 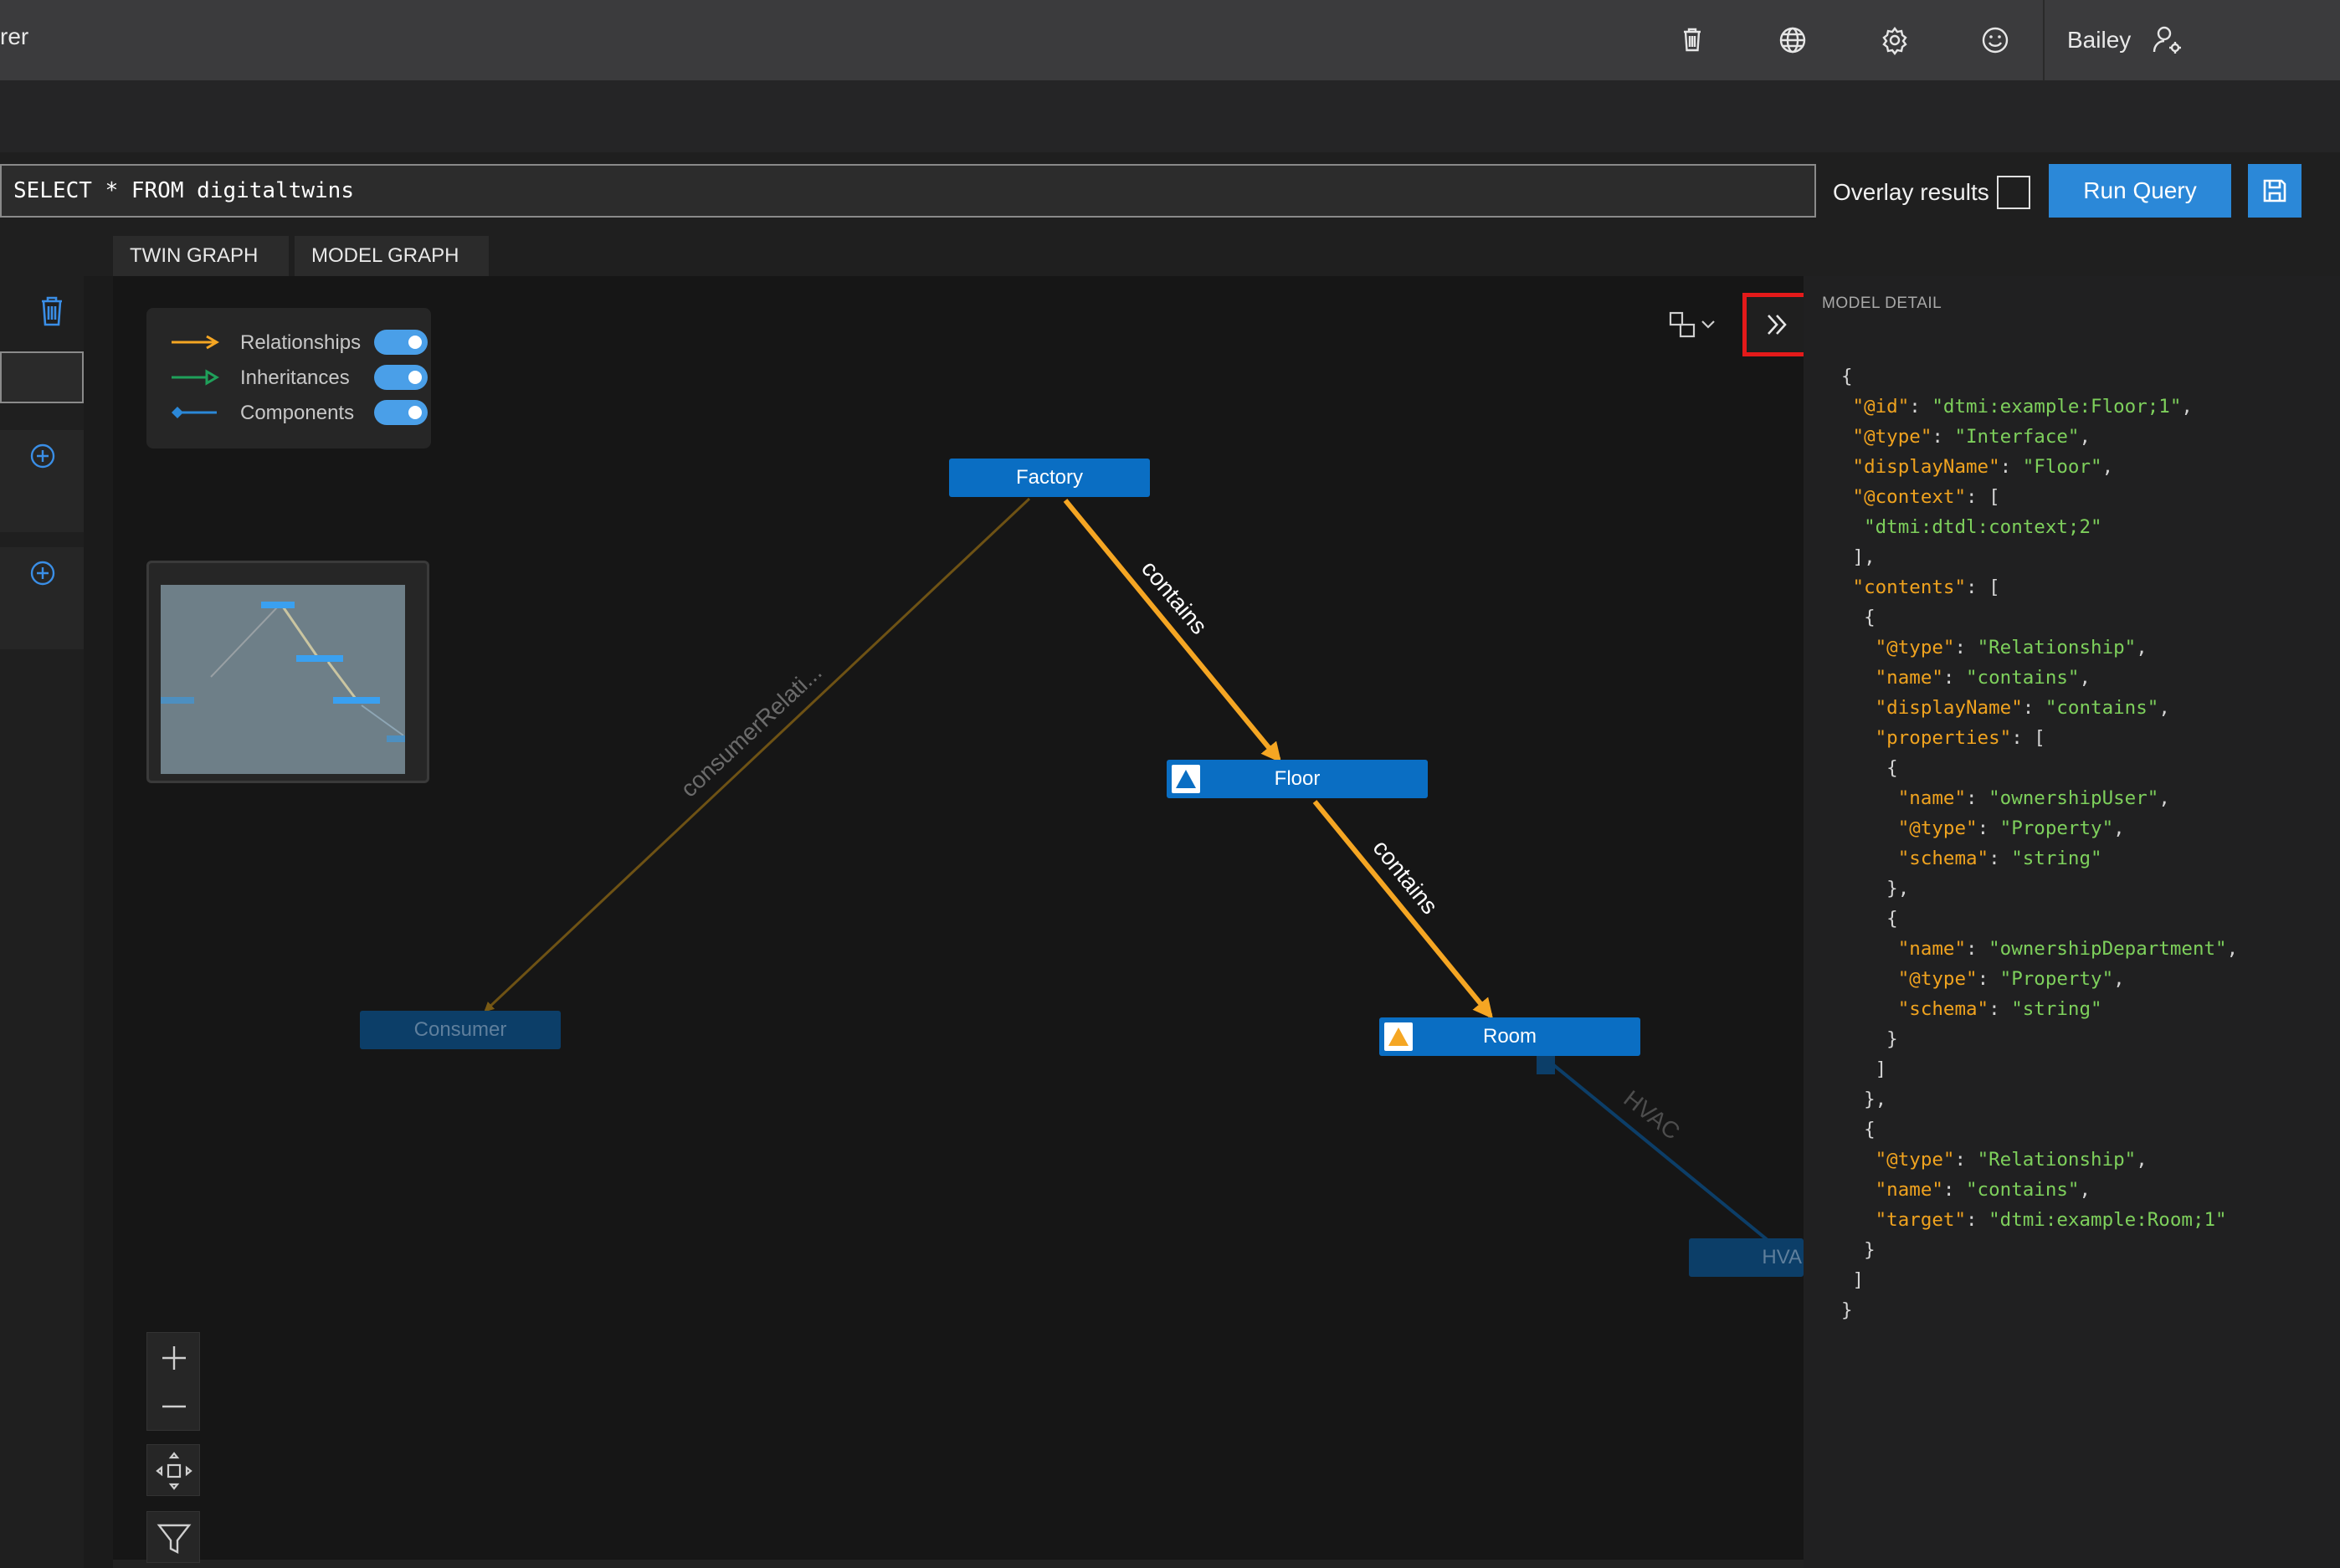 I want to click on graph-legend: Relationships Inheritances Components, so click(x=288, y=378).